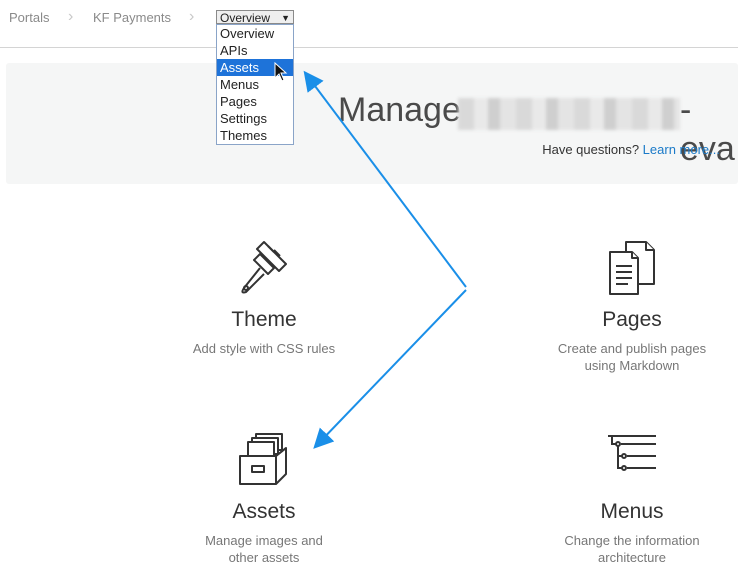 The height and width of the screenshot is (581, 738). Describe the element at coordinates (385, 179) in the screenshot. I see `annotation-arrow-to-dropdown` at that location.